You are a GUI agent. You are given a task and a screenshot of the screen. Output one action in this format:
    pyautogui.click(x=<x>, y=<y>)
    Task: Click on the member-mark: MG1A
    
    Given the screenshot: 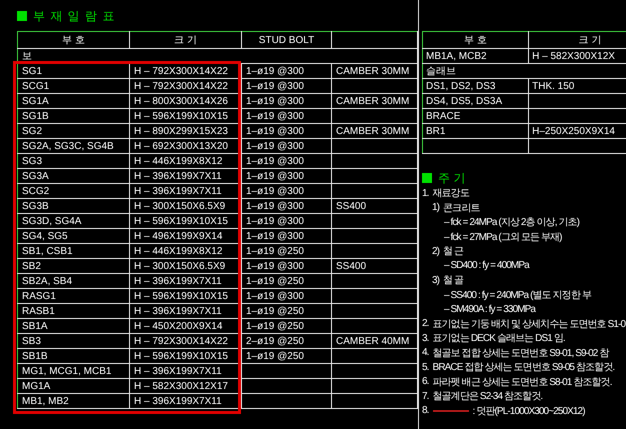 What is the action you would take?
    pyautogui.click(x=74, y=386)
    